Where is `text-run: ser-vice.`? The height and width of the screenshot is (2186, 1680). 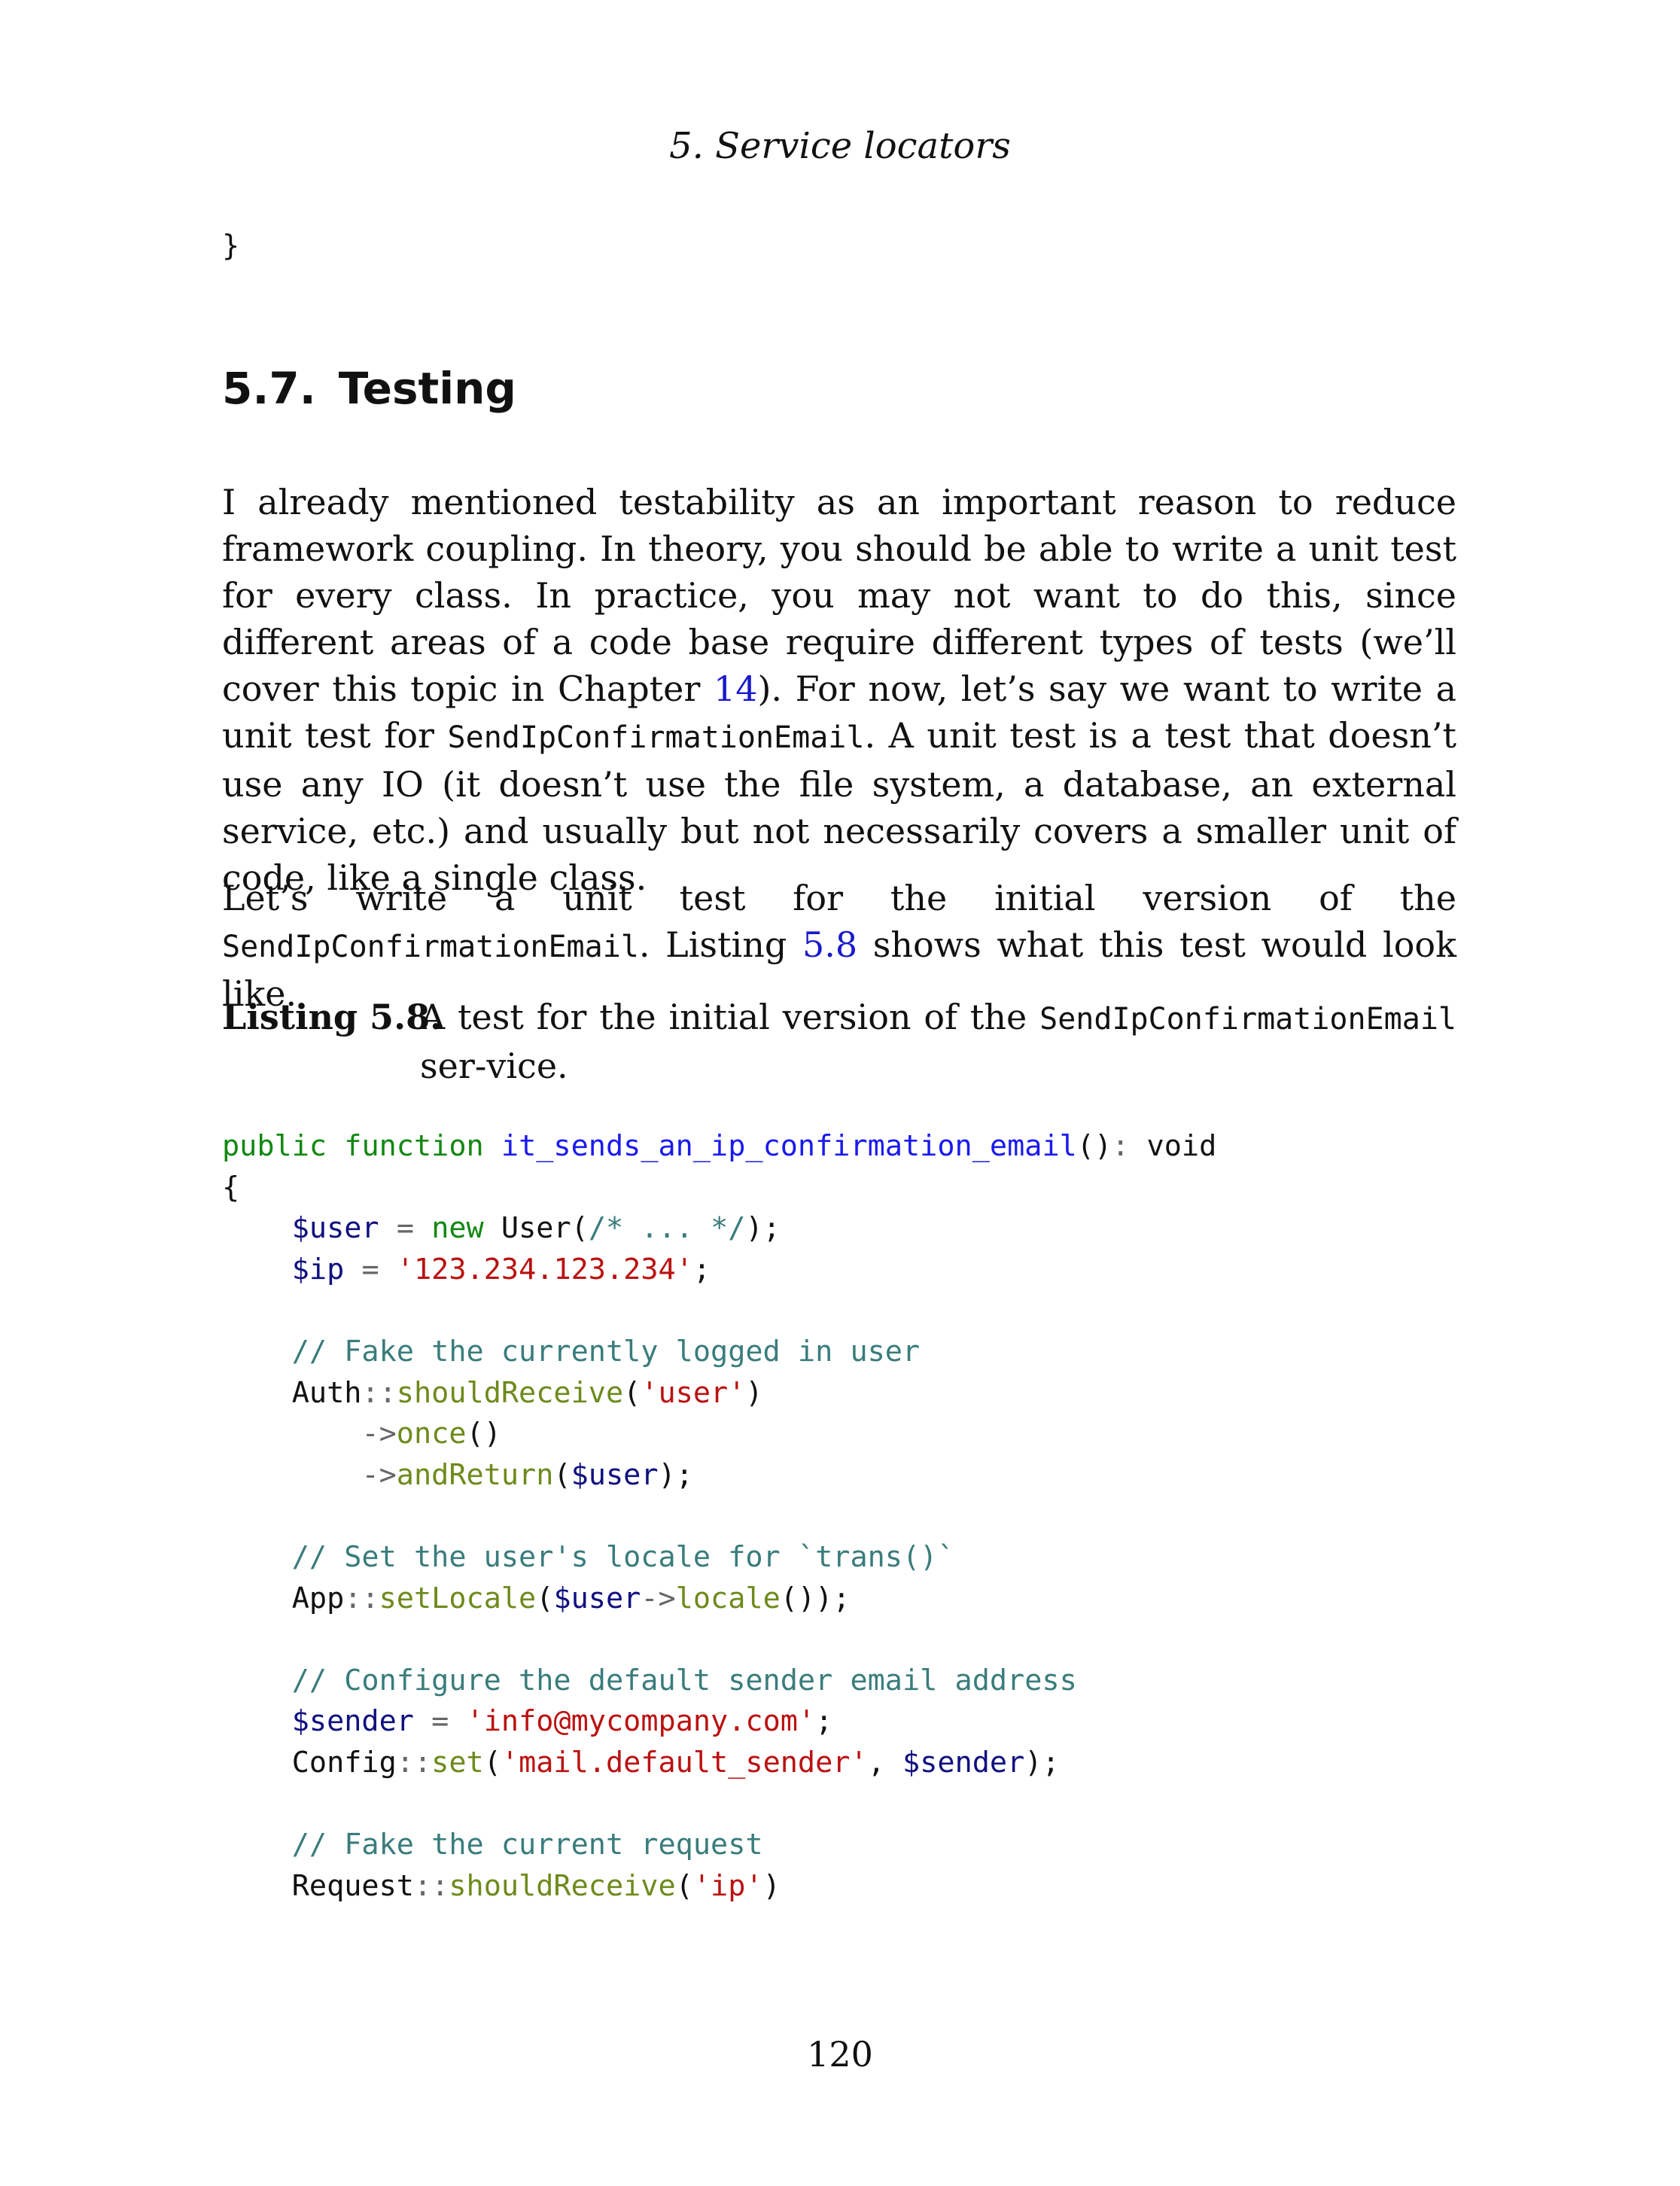 text-run: ser-vice. is located at coordinates (494, 1066).